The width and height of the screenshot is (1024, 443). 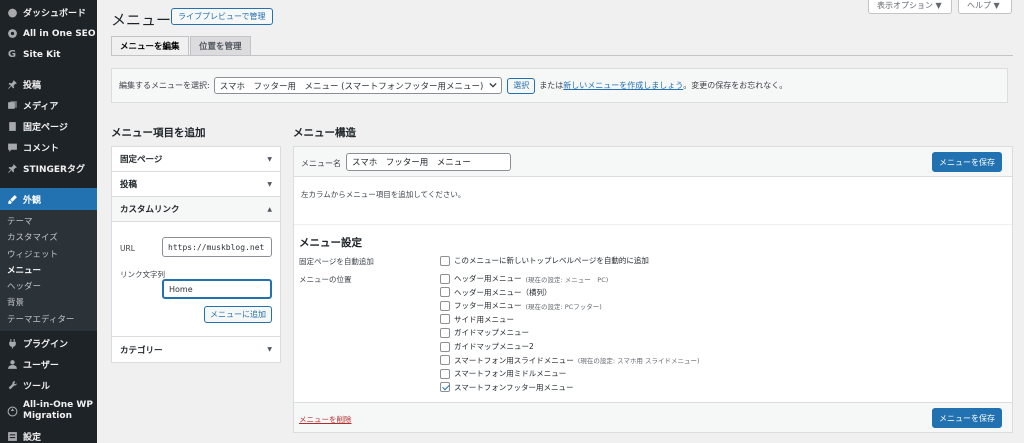 What do you see at coordinates (428, 162) in the screenshot?
I see `menu-name-input: スマホ フッター用 メニュー` at bounding box center [428, 162].